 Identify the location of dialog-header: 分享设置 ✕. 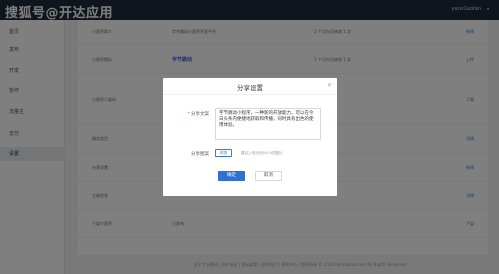
(250, 86).